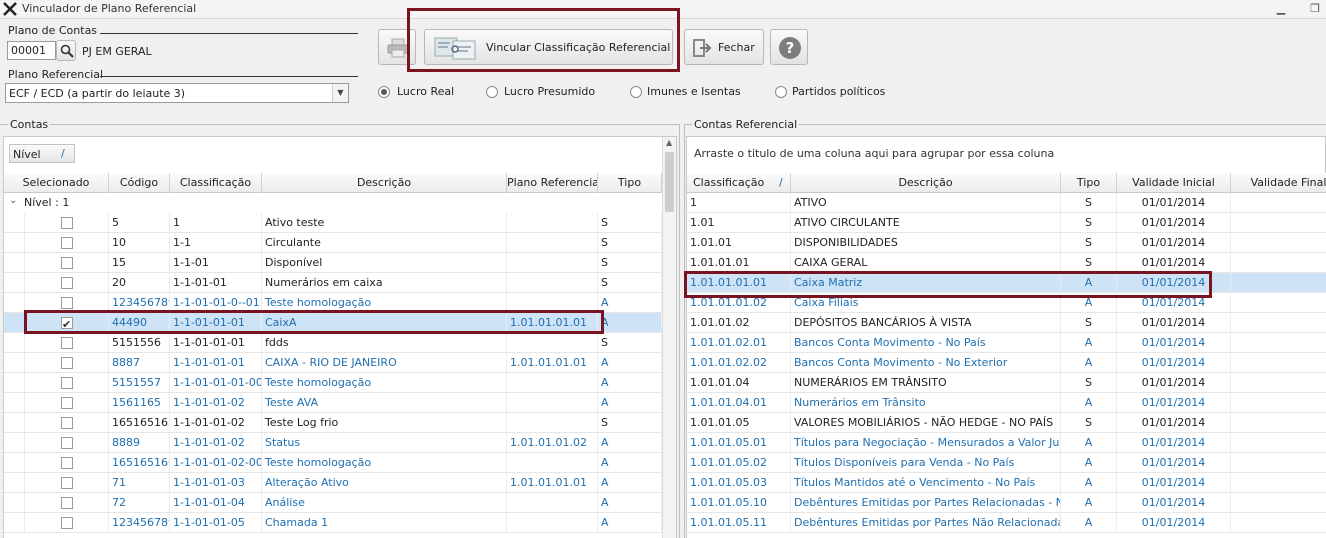 This screenshot has height=538, width=1326. Describe the element at coordinates (229, 33) in the screenshot. I see `divider` at that location.